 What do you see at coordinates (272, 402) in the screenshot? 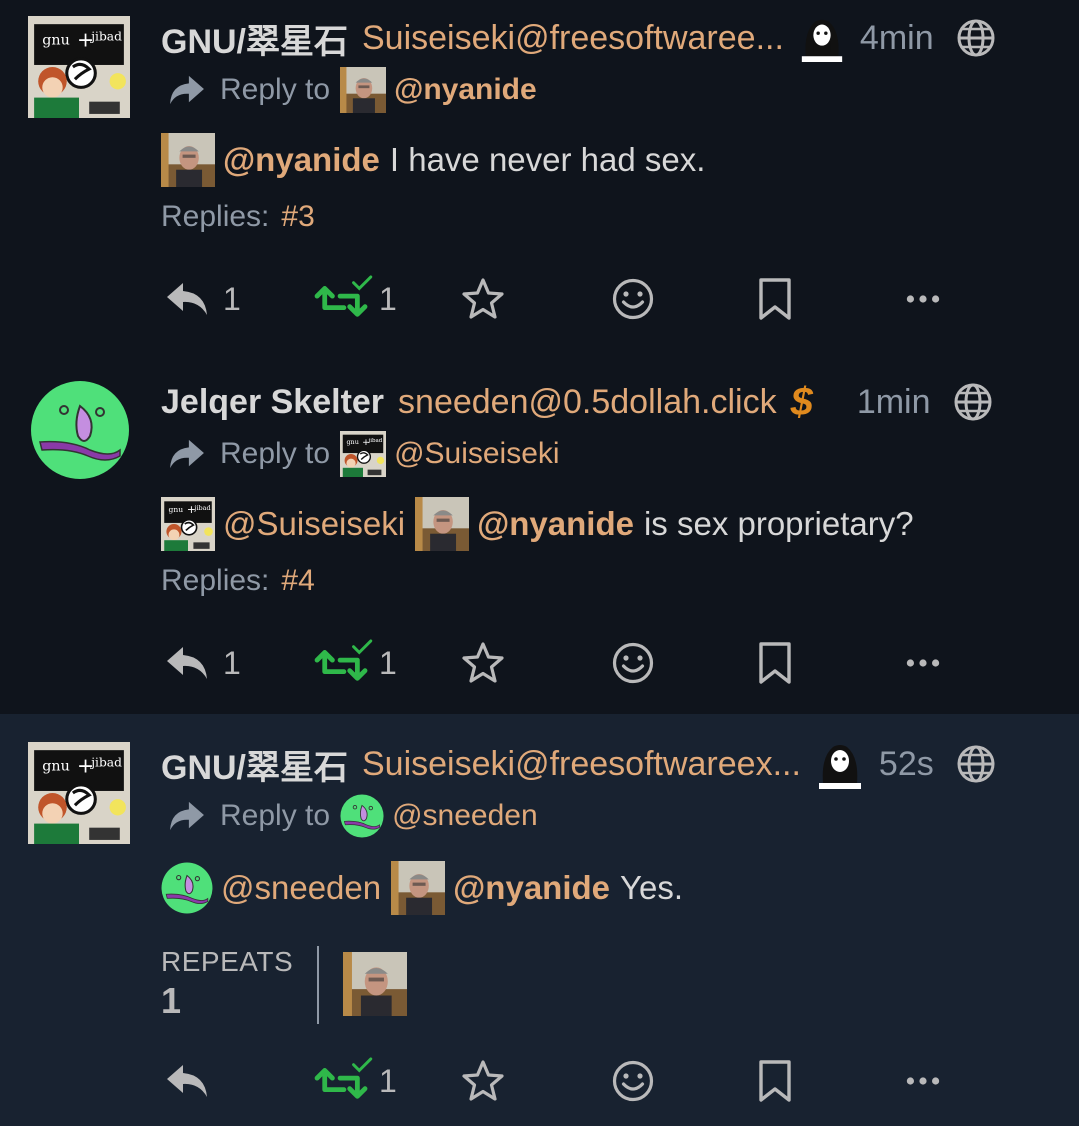
I see `display-name: Jelqer Skelter` at bounding box center [272, 402].